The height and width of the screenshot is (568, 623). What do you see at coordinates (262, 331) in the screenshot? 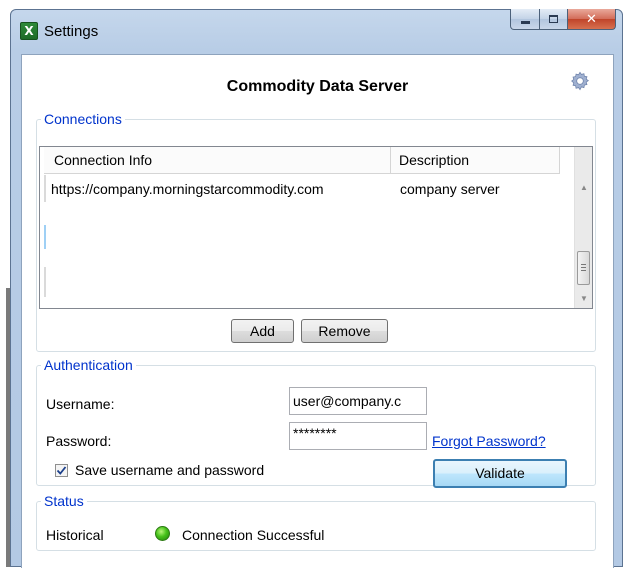
I see `add-button: Add` at bounding box center [262, 331].